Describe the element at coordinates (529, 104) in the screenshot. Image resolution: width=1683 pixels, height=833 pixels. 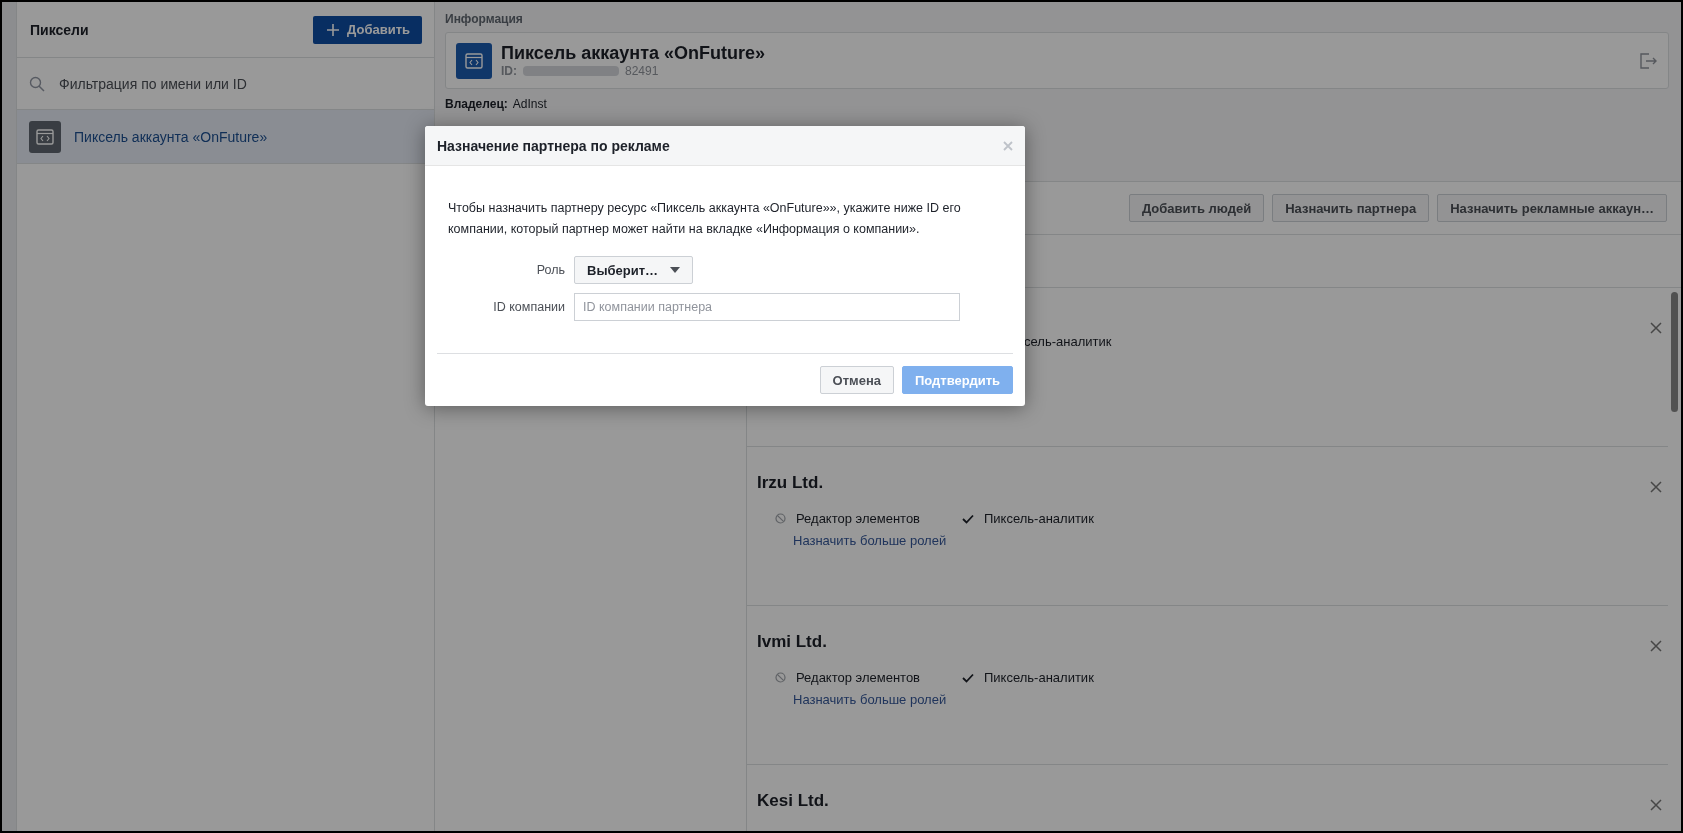
I see `owner-name: AdInst` at that location.